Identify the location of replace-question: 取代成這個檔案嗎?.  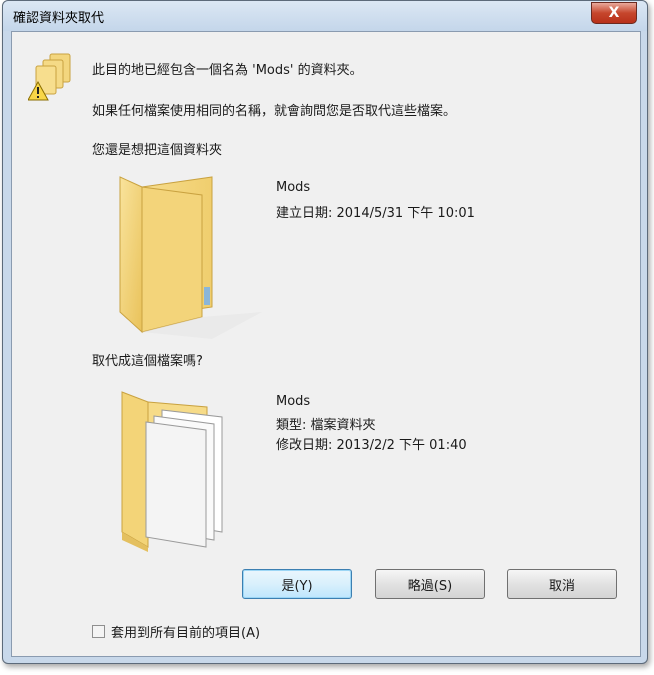
(147, 361).